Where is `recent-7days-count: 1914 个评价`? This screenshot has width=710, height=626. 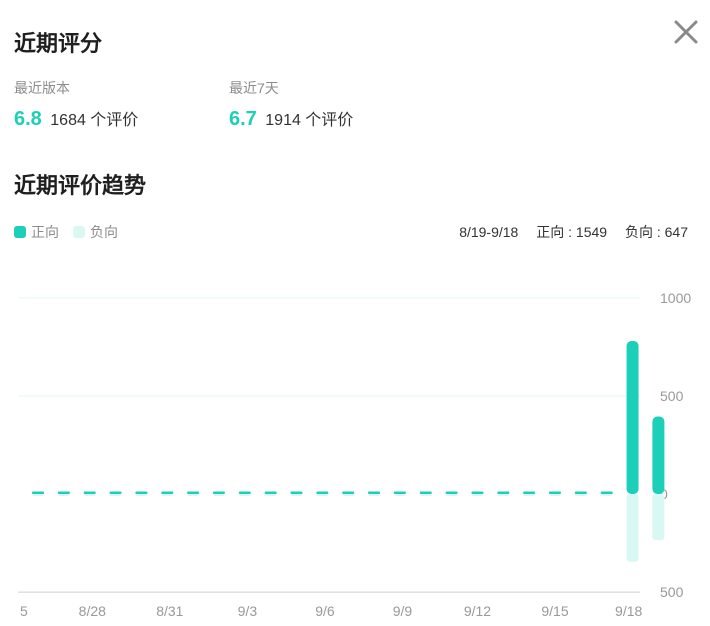
recent-7days-count: 1914 个评价 is located at coordinates (309, 120).